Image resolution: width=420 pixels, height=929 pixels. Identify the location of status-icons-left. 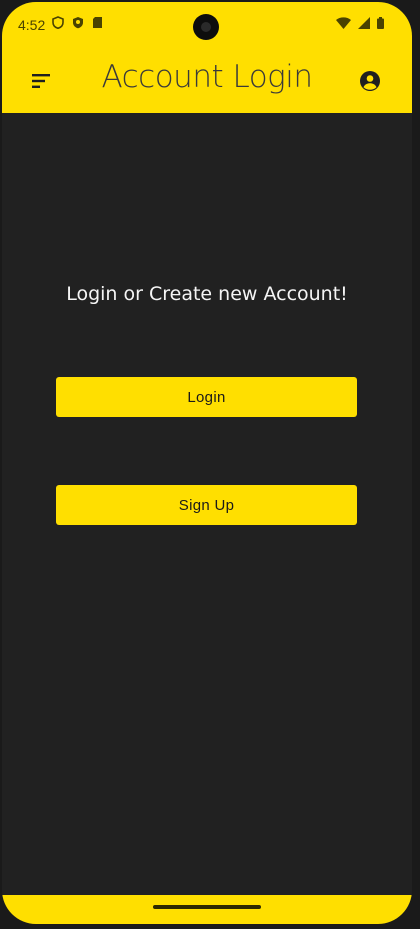
(77, 22).